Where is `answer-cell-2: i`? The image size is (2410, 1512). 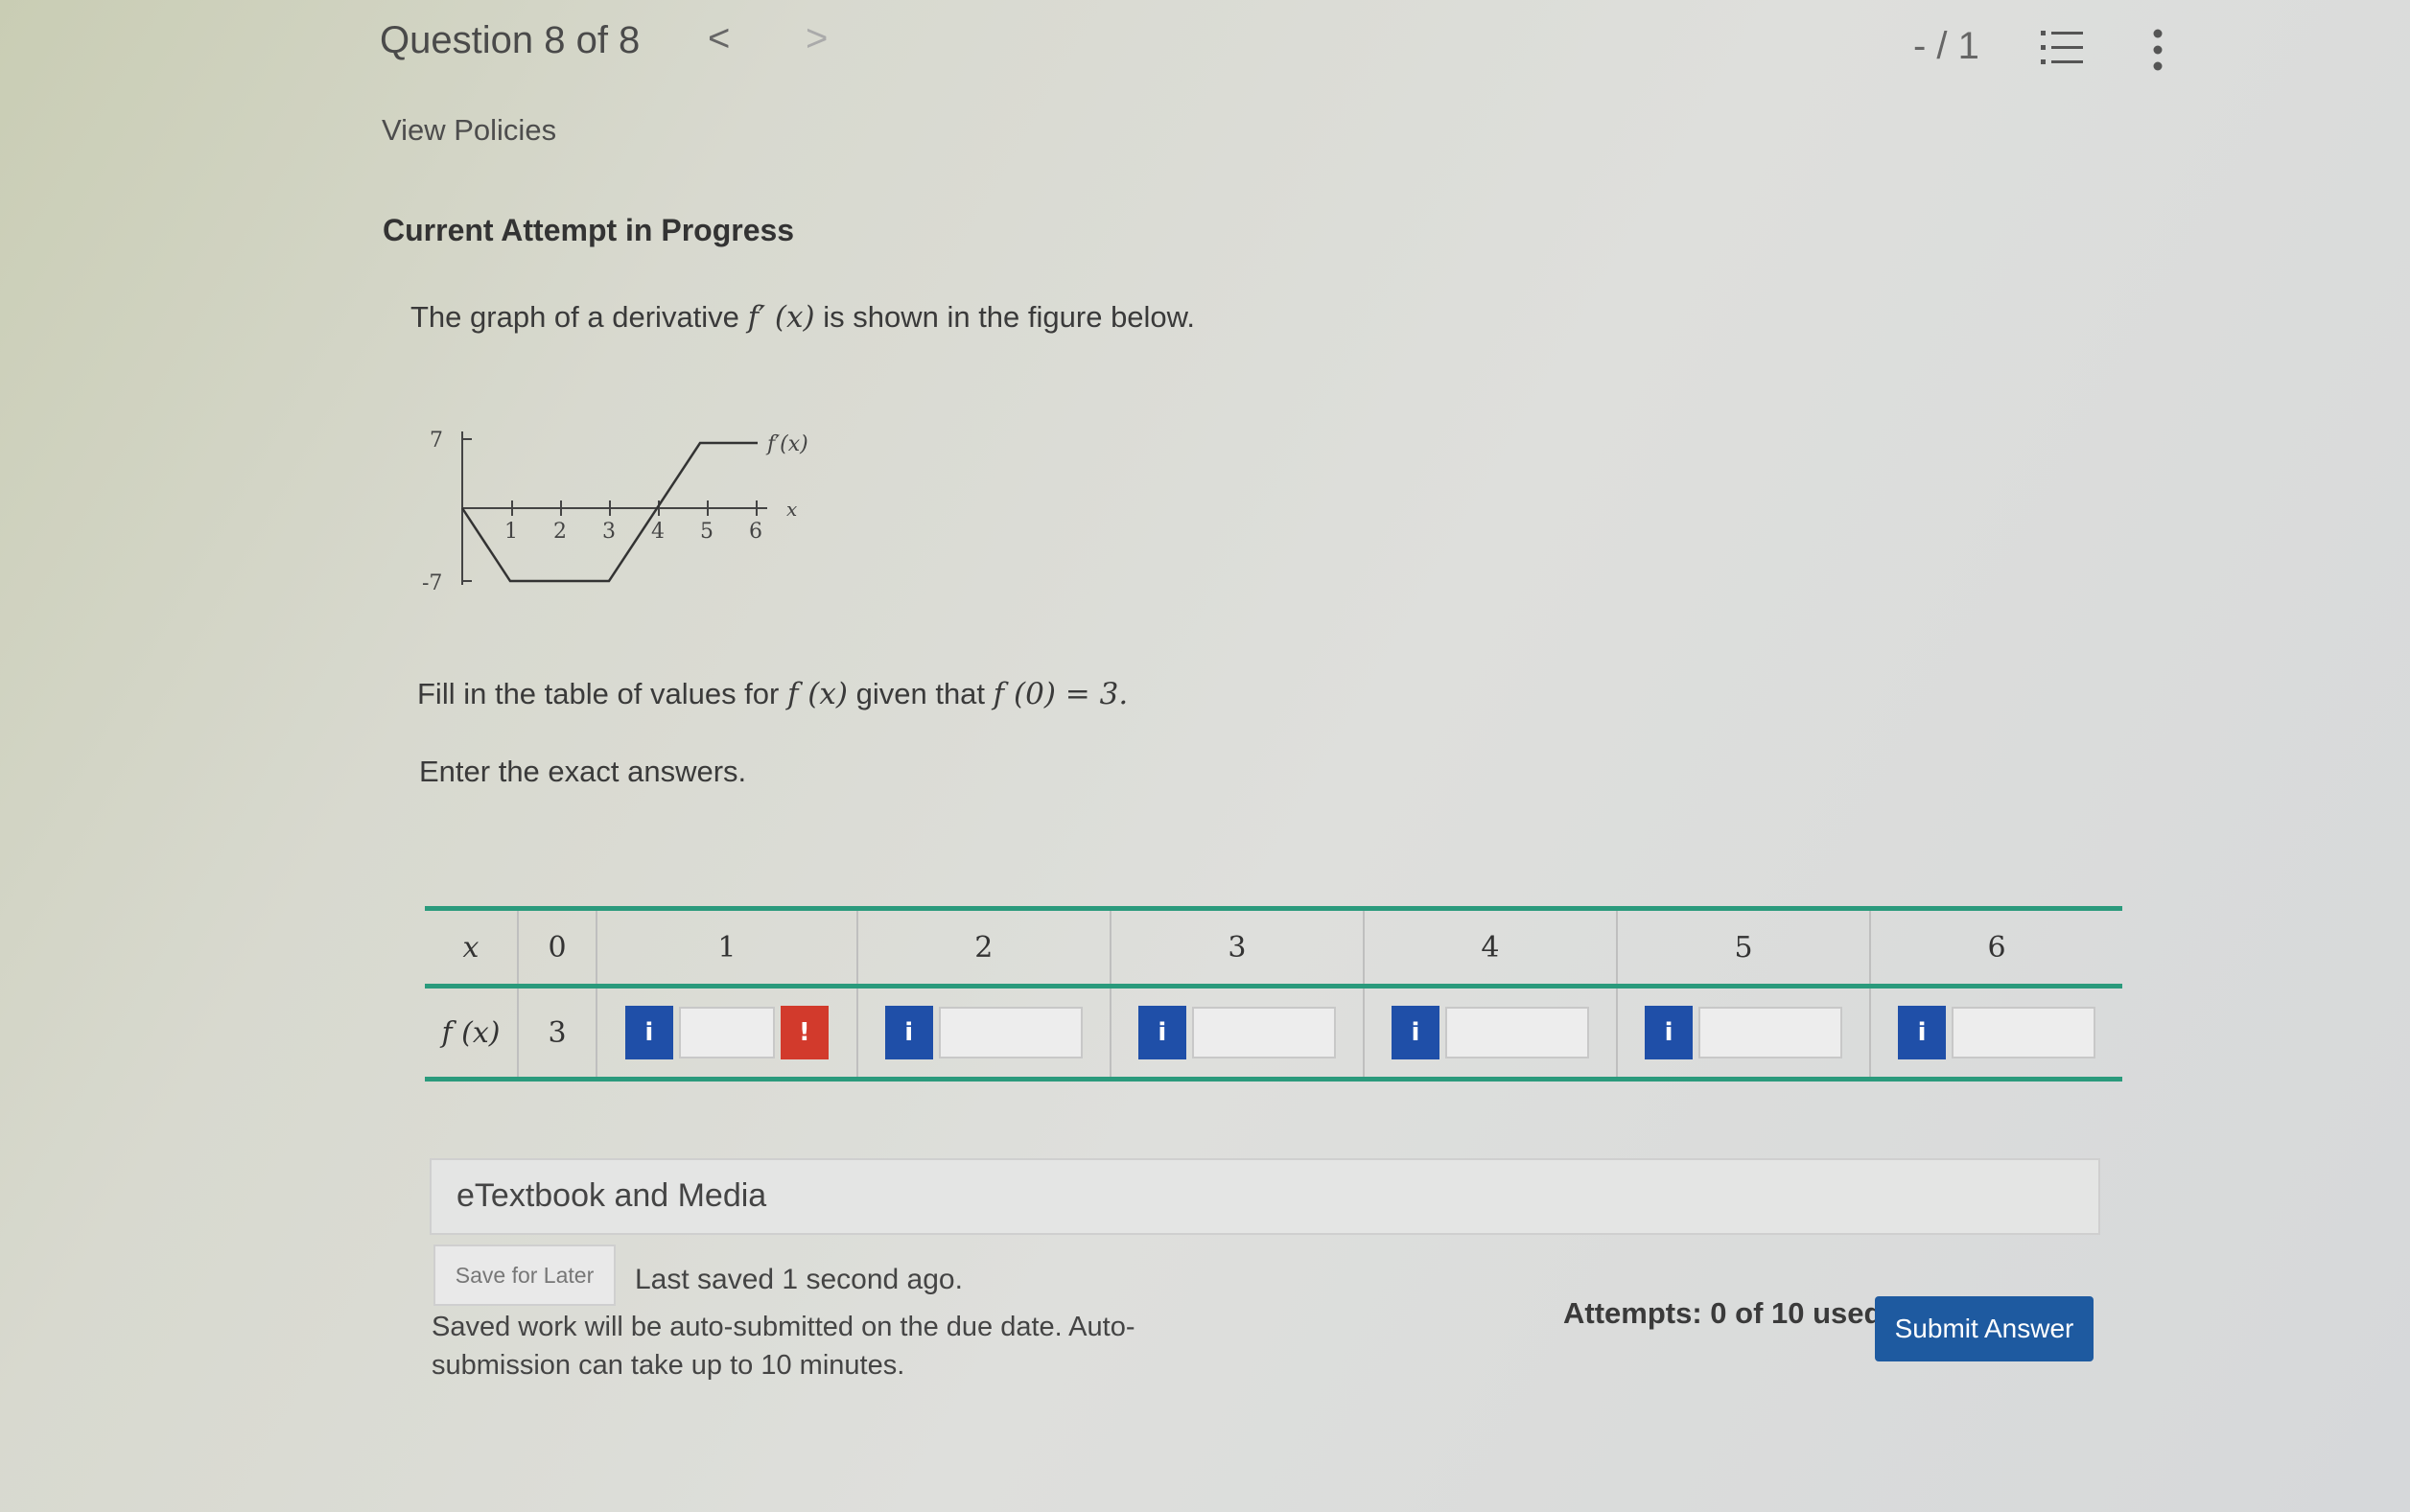
answer-cell-2: i is located at coordinates (983, 1034).